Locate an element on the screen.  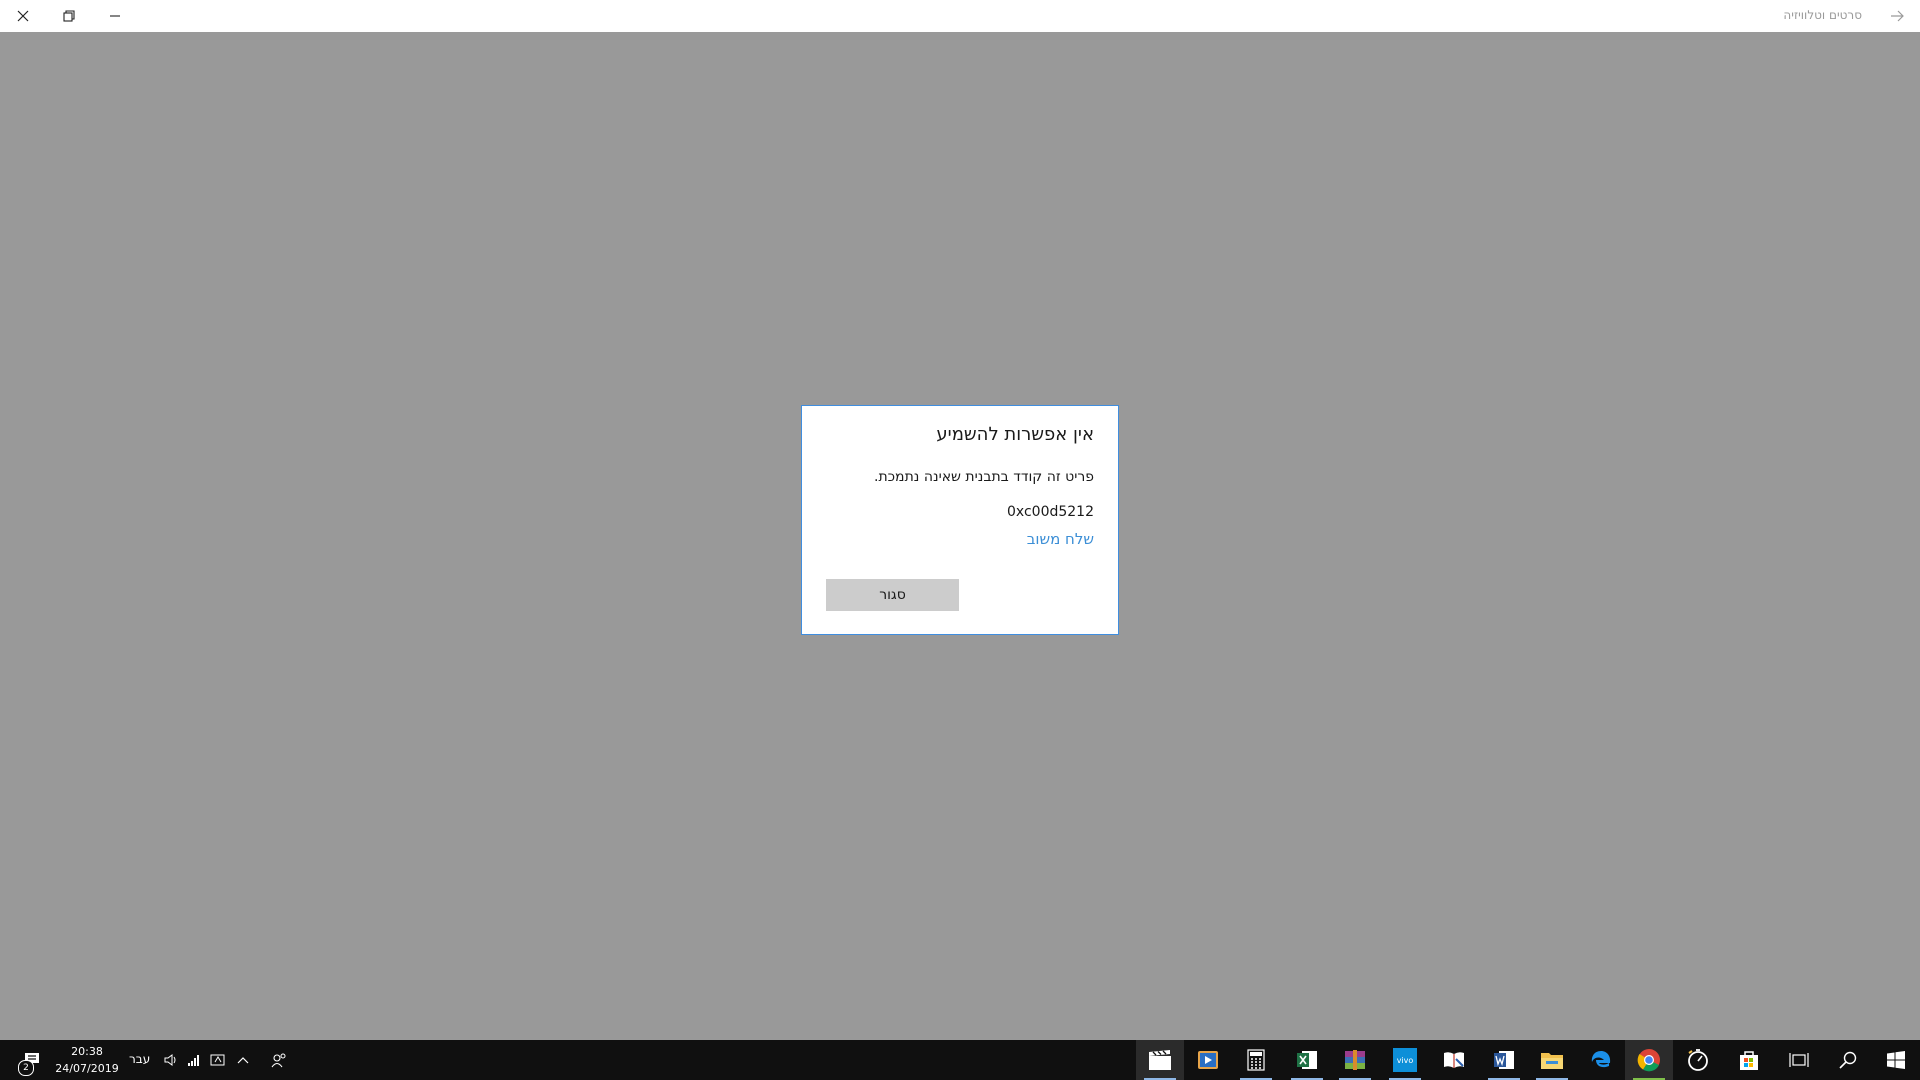
taskbar-app-vivo: vivo is located at coordinates (1405, 1060).